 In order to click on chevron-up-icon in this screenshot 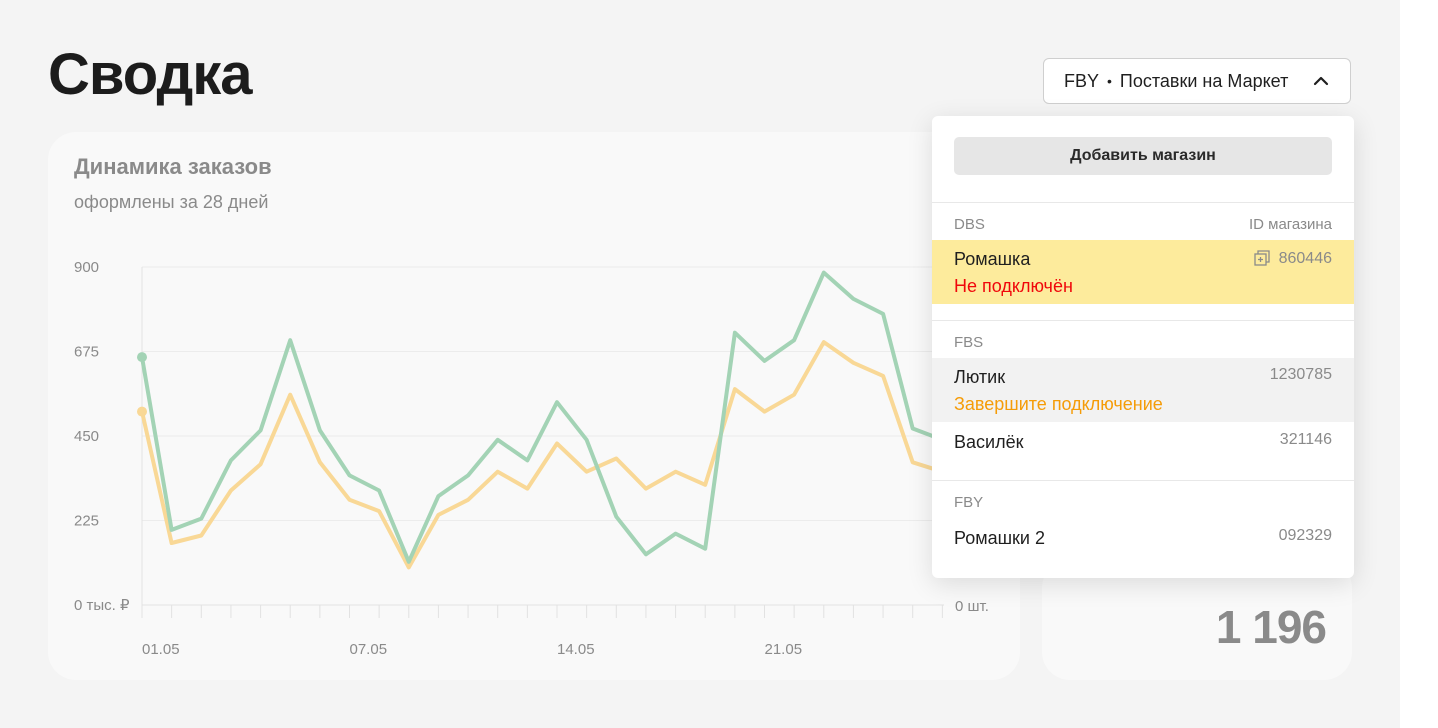, I will do `click(1321, 81)`.